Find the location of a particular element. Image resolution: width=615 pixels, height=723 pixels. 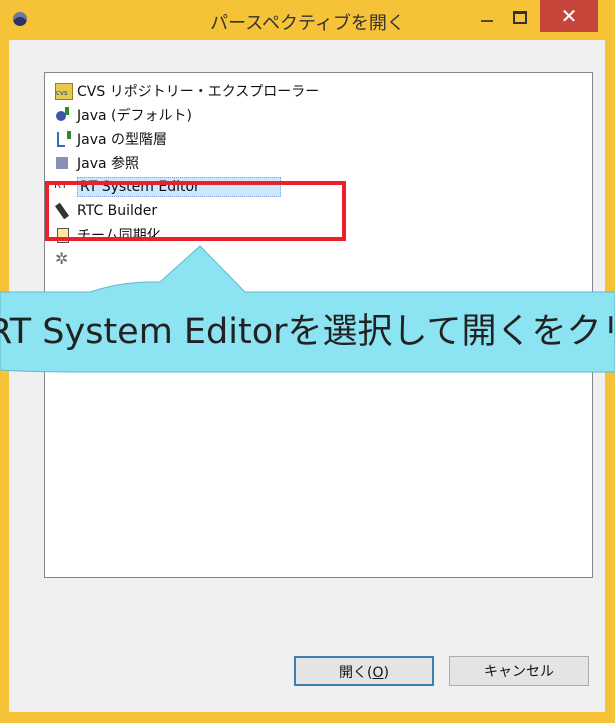

list-item-label: Java 参照 is located at coordinates (108, 164).